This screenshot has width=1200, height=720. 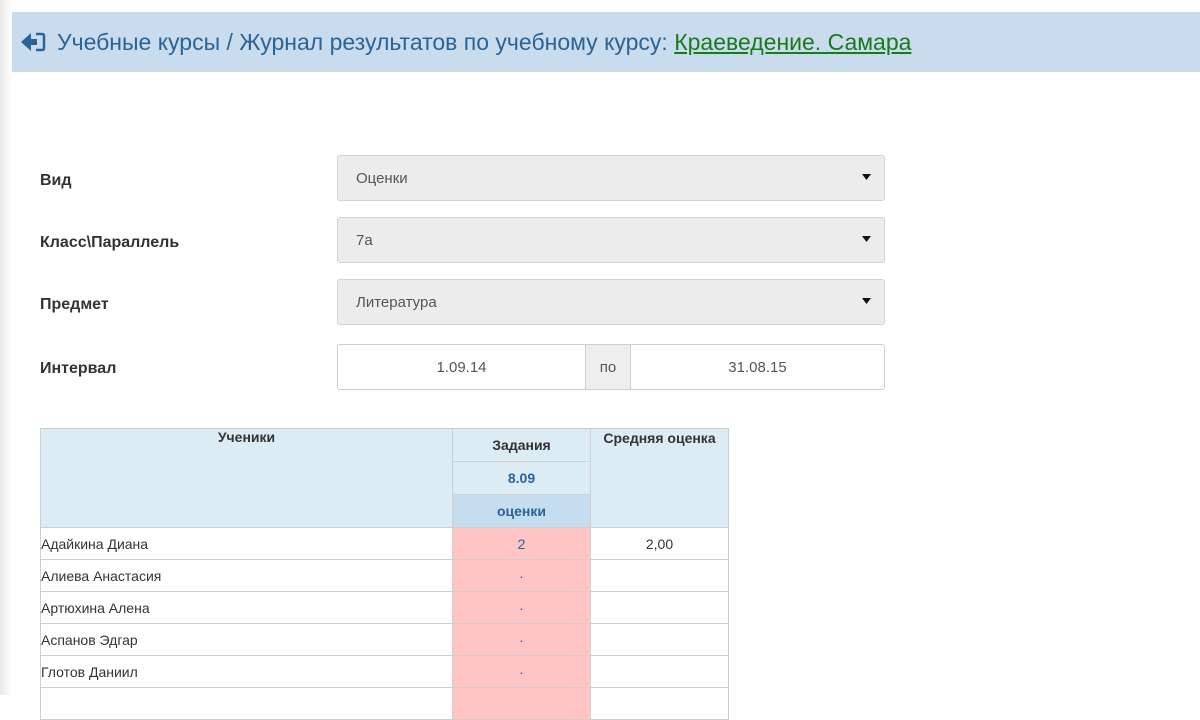 What do you see at coordinates (246, 639) in the screenshot?
I see `student-name: Аспанов Эдгар` at bounding box center [246, 639].